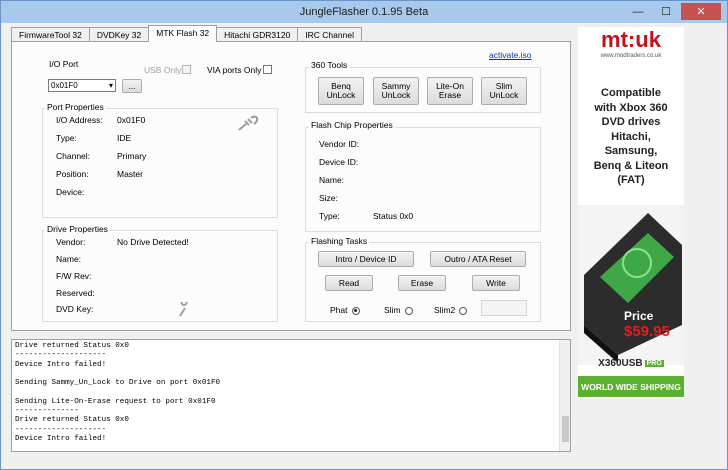 The width and height of the screenshot is (728, 470). Describe the element at coordinates (130, 174) in the screenshot. I see `position-value: Master` at that location.